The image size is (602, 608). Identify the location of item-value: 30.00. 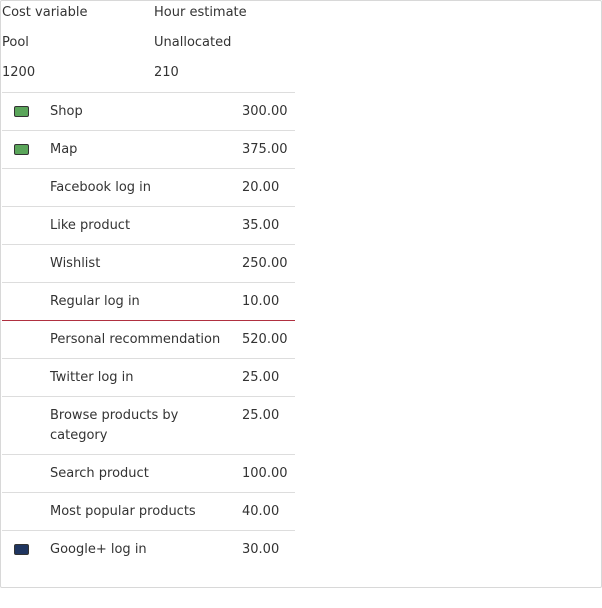
(261, 549).